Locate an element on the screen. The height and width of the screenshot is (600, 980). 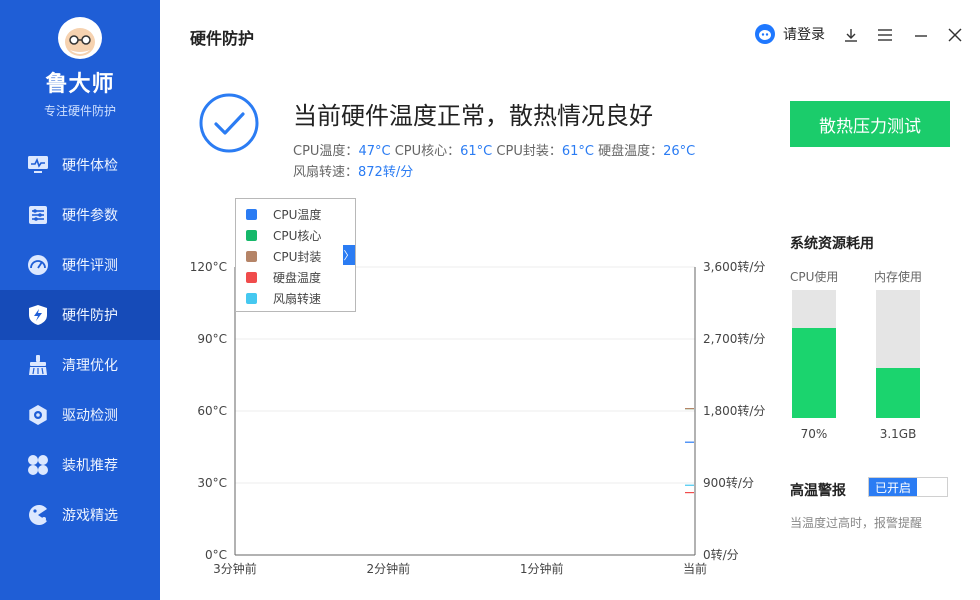
sidebar-item-label: 硬件评测 is located at coordinates (90, 265).